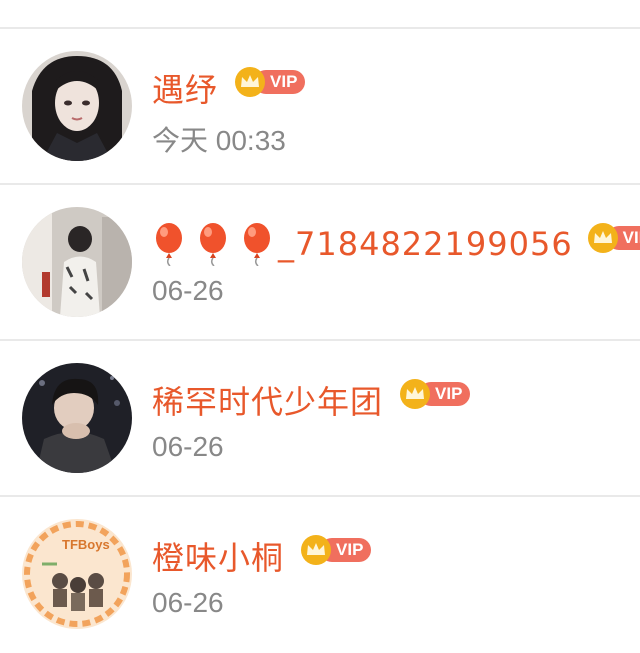 This screenshot has width=640, height=653. Describe the element at coordinates (218, 556) in the screenshot. I see `user-name: 橙味小桐` at that location.